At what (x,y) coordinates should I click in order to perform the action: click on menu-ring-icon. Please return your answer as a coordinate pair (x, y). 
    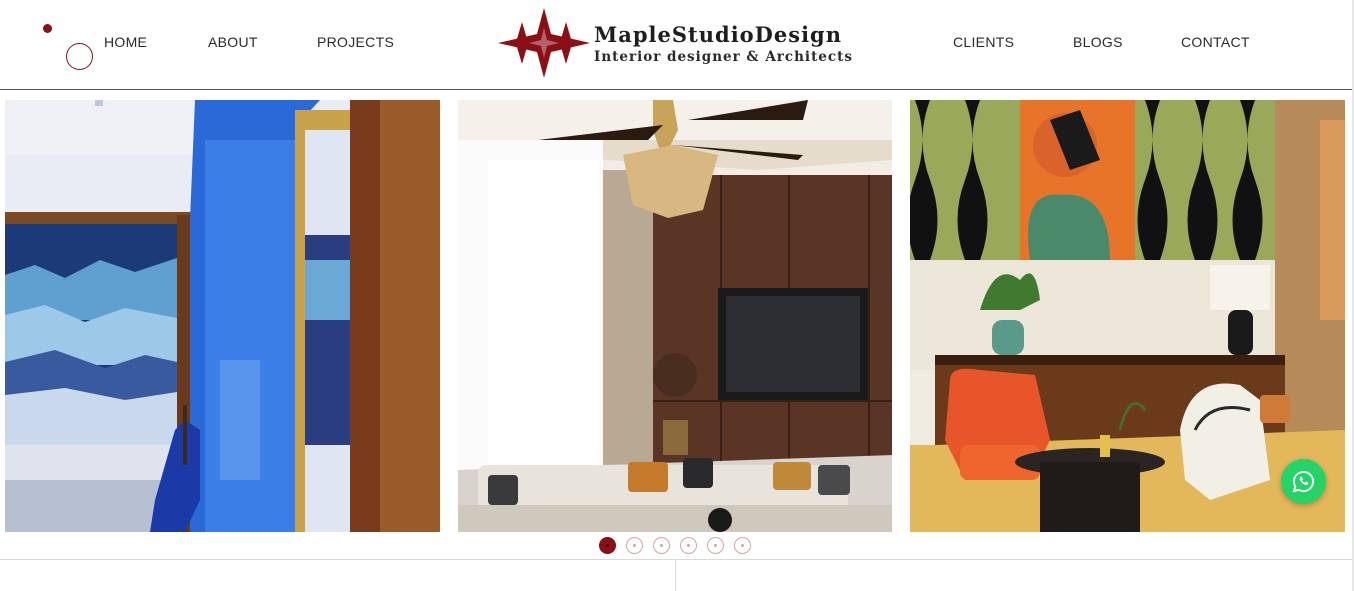
    Looking at the image, I should click on (79, 56).